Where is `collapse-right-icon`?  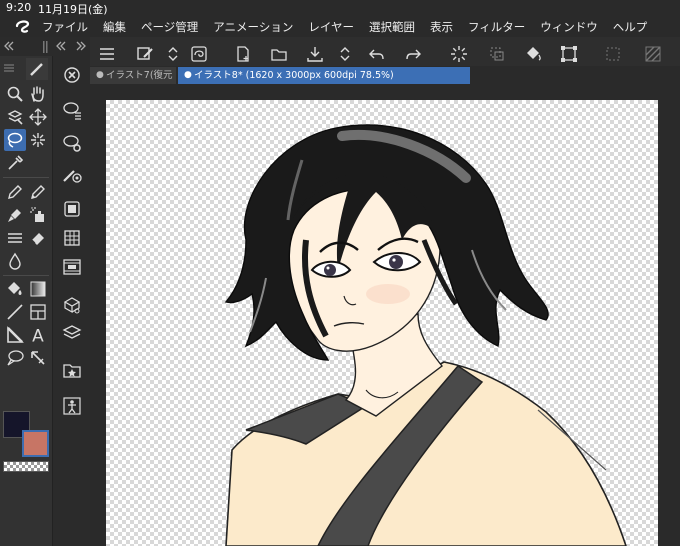
collapse-right-icon is located at coordinates (61, 46).